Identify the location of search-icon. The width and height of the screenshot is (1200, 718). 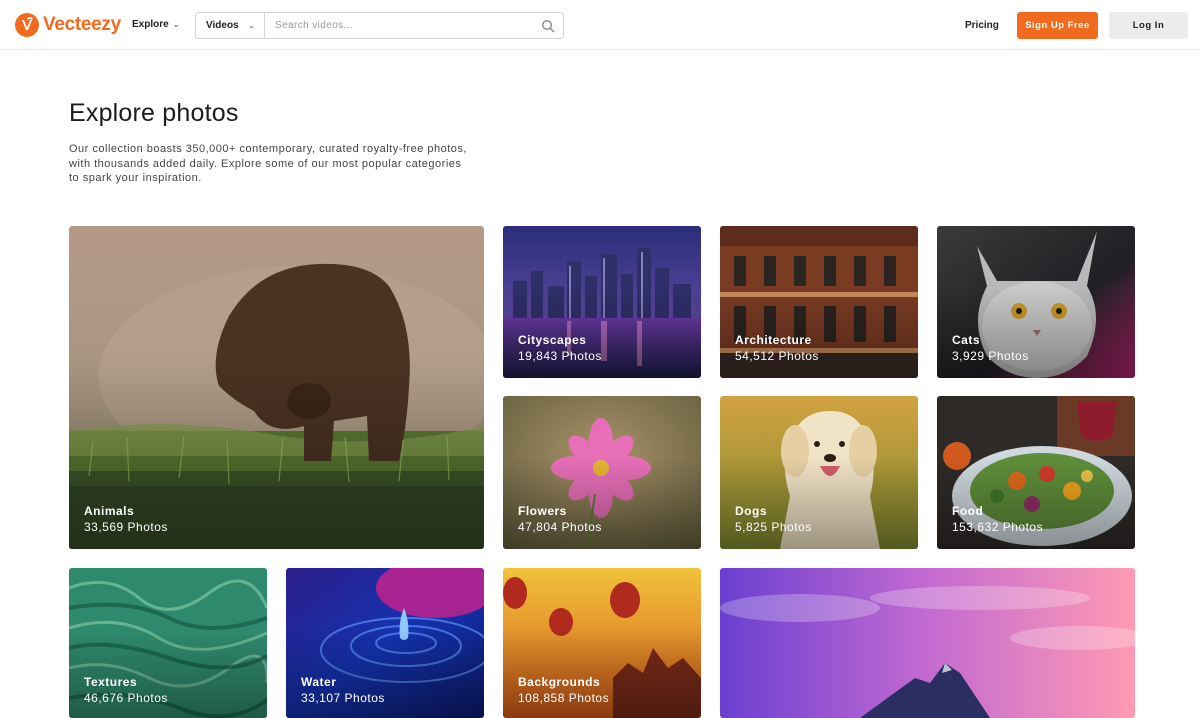
(548, 25).